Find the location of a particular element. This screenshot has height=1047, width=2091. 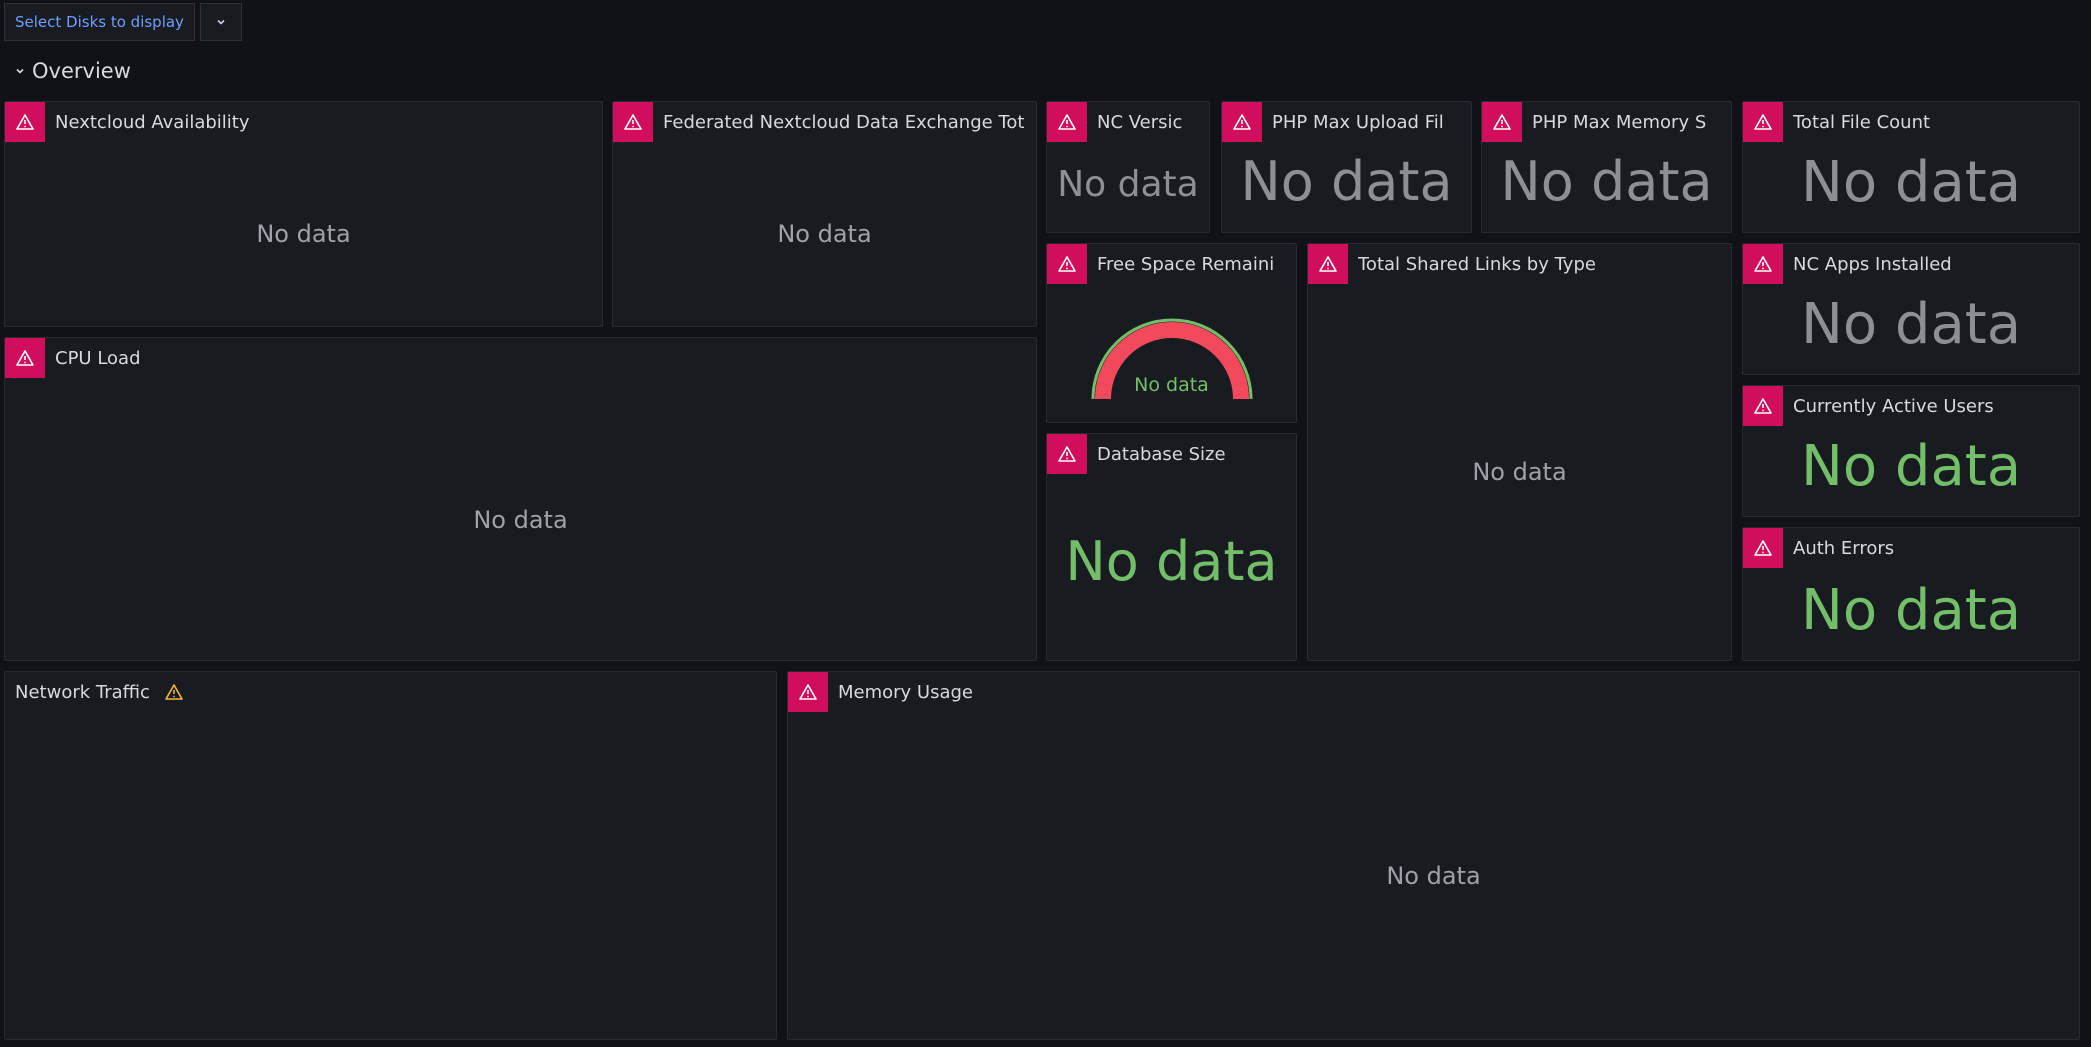

panel-header: Free Space Remaini is located at coordinates (1171, 264).